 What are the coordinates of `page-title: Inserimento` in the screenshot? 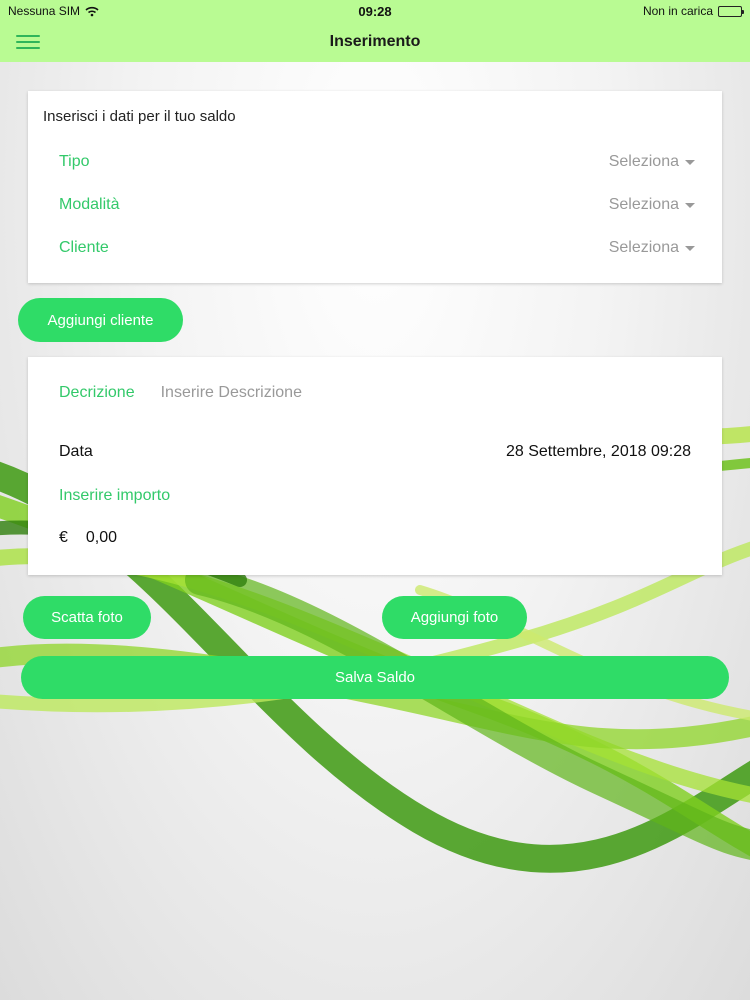 It's located at (375, 41).